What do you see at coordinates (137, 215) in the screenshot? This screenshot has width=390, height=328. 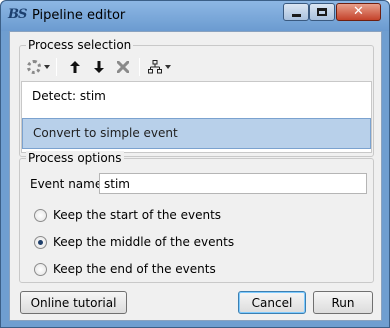 I see `radio-keep-start-label: Keep the start of the events` at bounding box center [137, 215].